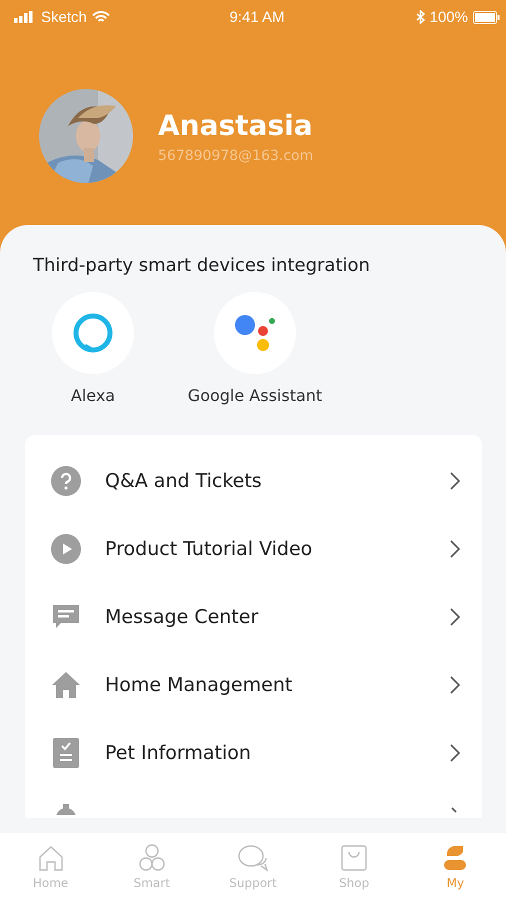  Describe the element at coordinates (420, 17) in the screenshot. I see `bluetooth-icon` at that location.